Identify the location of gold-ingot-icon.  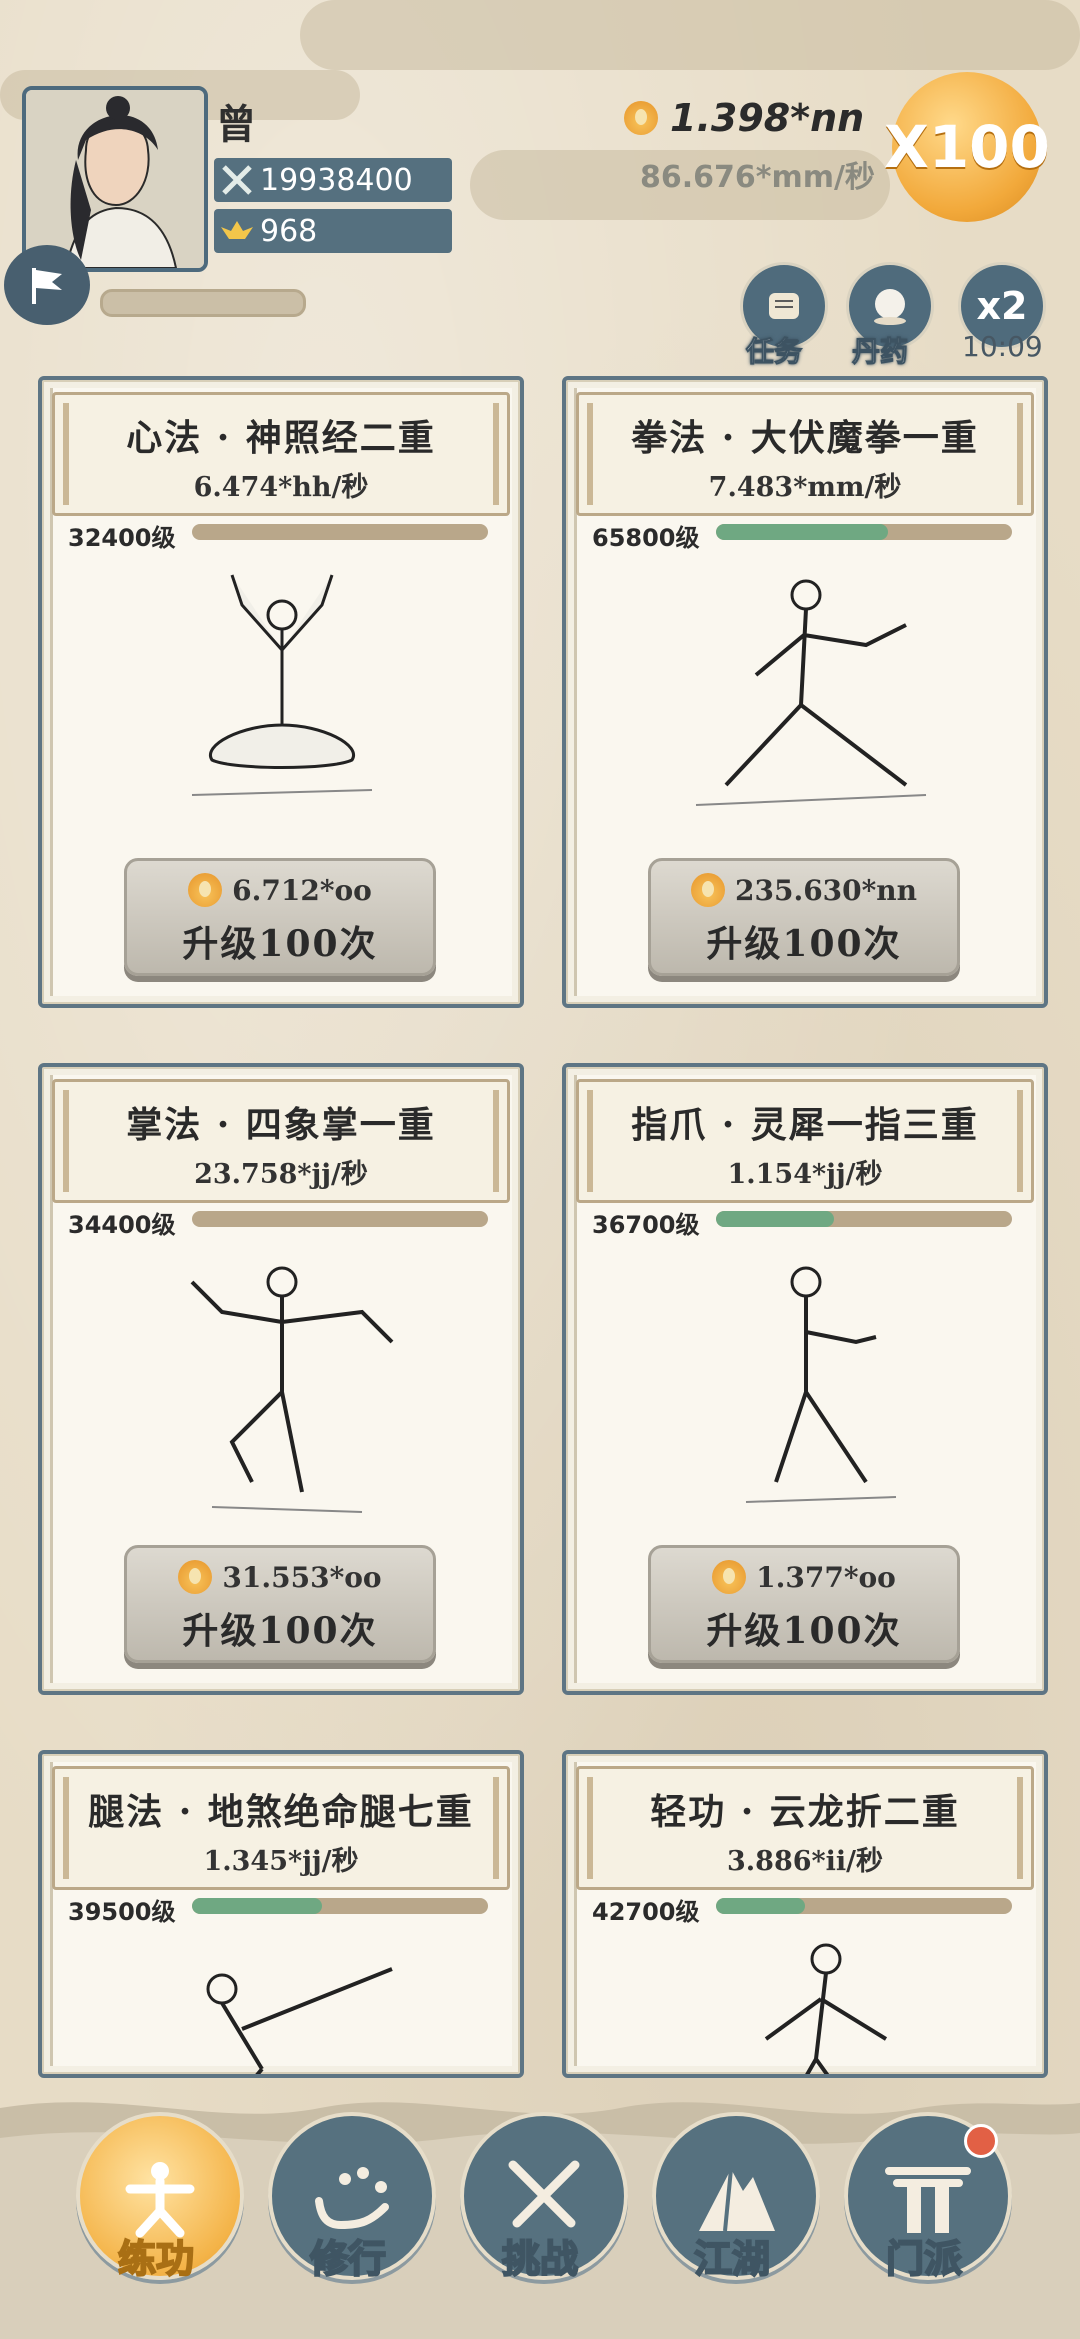
(237, 231).